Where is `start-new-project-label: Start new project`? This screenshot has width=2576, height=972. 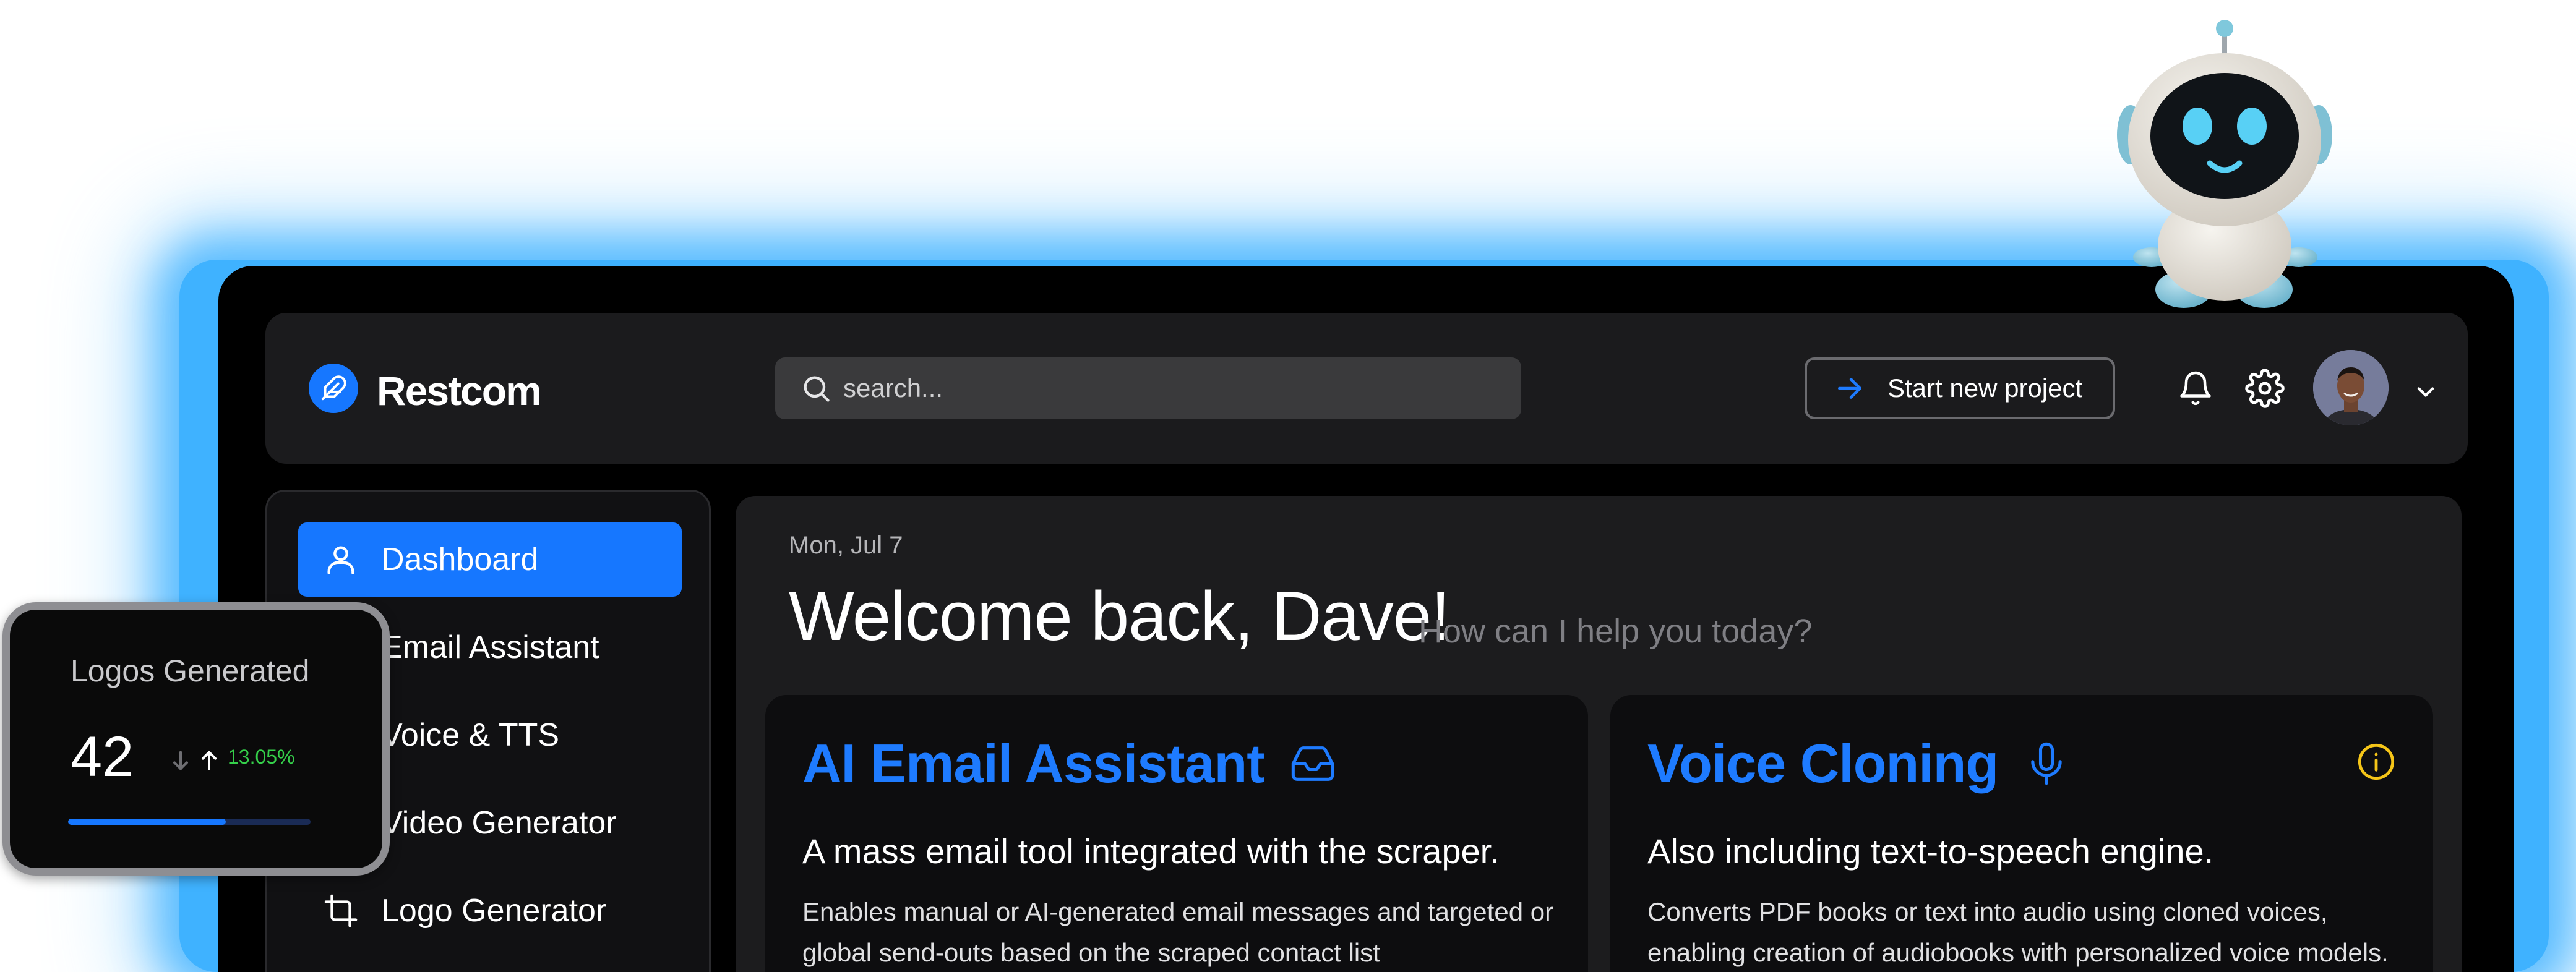 start-new-project-label: Start new project is located at coordinates (1985, 388).